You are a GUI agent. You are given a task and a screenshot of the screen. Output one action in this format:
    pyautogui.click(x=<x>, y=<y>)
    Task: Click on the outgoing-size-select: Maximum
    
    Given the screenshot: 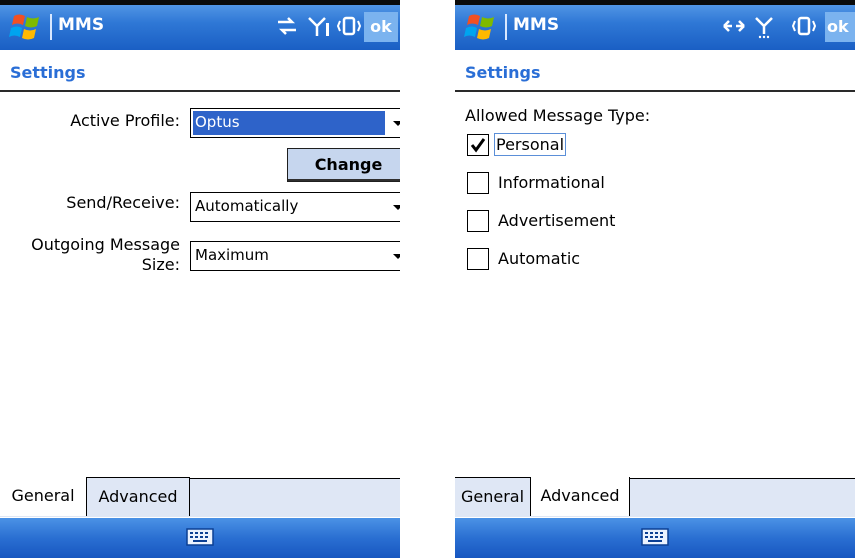 What is the action you would take?
    pyautogui.click(x=295, y=256)
    